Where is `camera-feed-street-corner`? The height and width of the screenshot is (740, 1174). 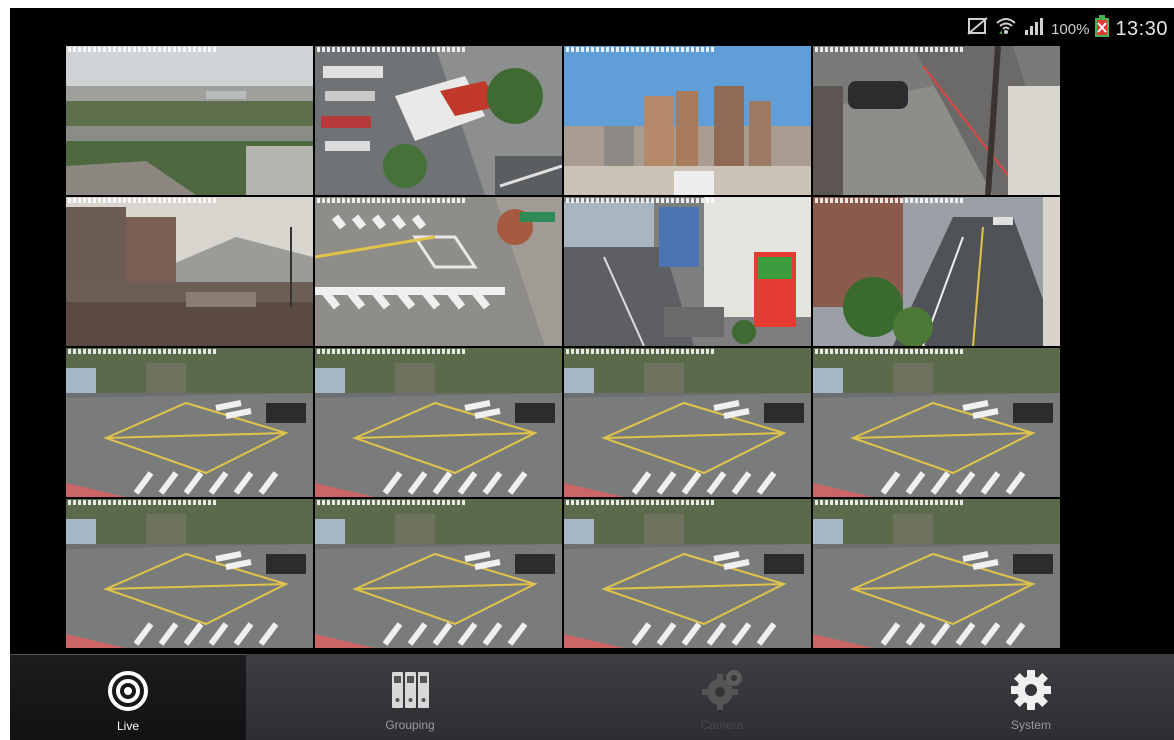 camera-feed-street-corner is located at coordinates (936, 120).